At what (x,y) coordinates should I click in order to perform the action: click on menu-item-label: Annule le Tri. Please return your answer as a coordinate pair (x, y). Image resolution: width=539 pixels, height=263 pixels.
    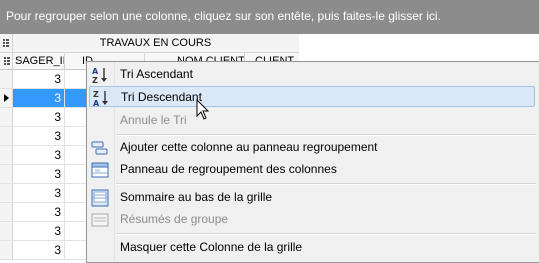
    Looking at the image, I should click on (153, 120).